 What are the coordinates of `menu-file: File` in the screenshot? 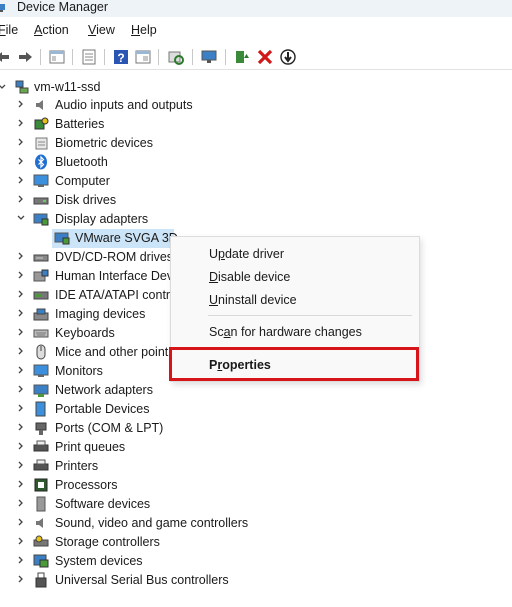 It's located at (9, 30).